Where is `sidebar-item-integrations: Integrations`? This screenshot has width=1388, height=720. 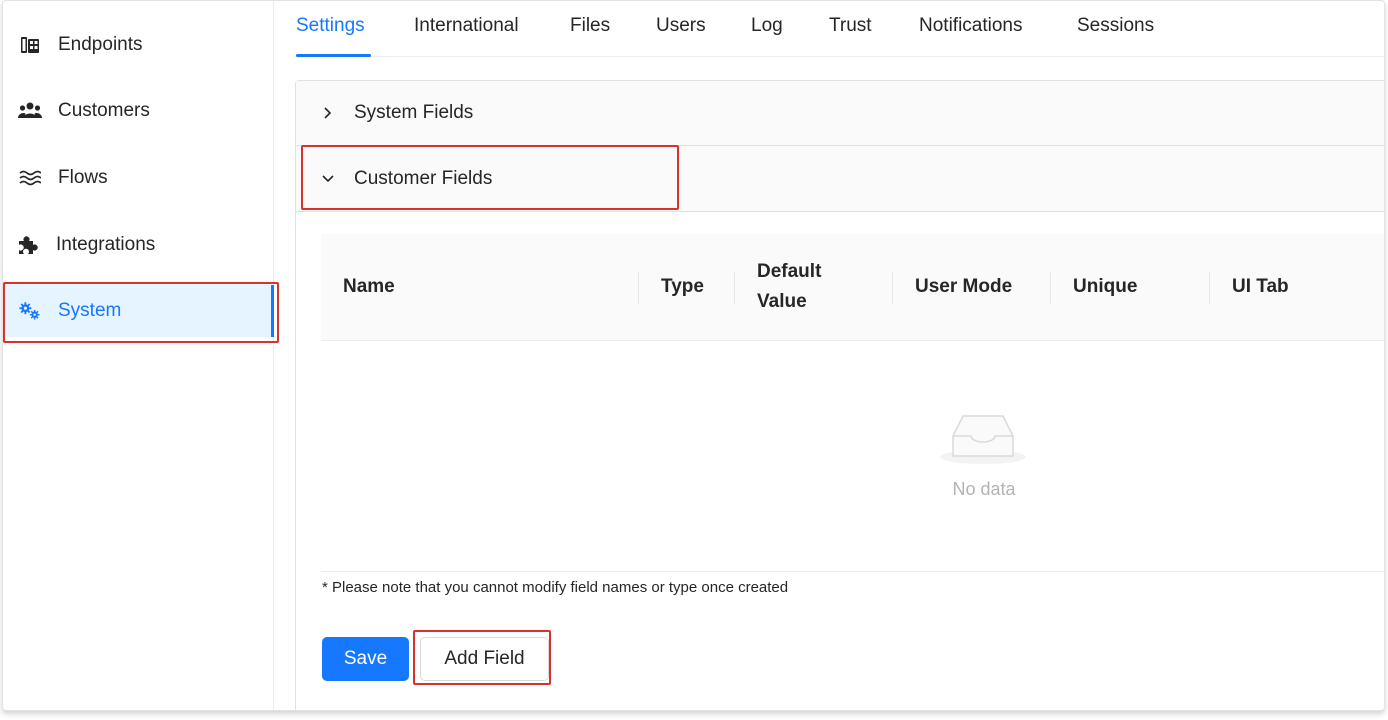
sidebar-item-integrations: Integrations is located at coordinates (138, 245).